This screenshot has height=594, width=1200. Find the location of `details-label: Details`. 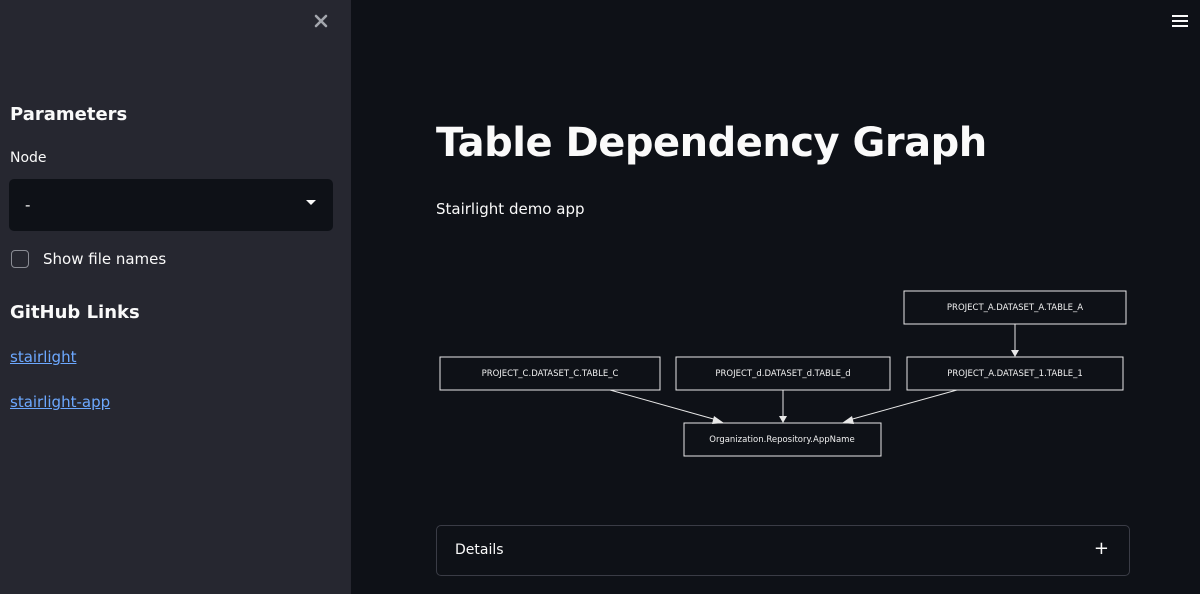

details-label: Details is located at coordinates (479, 550).